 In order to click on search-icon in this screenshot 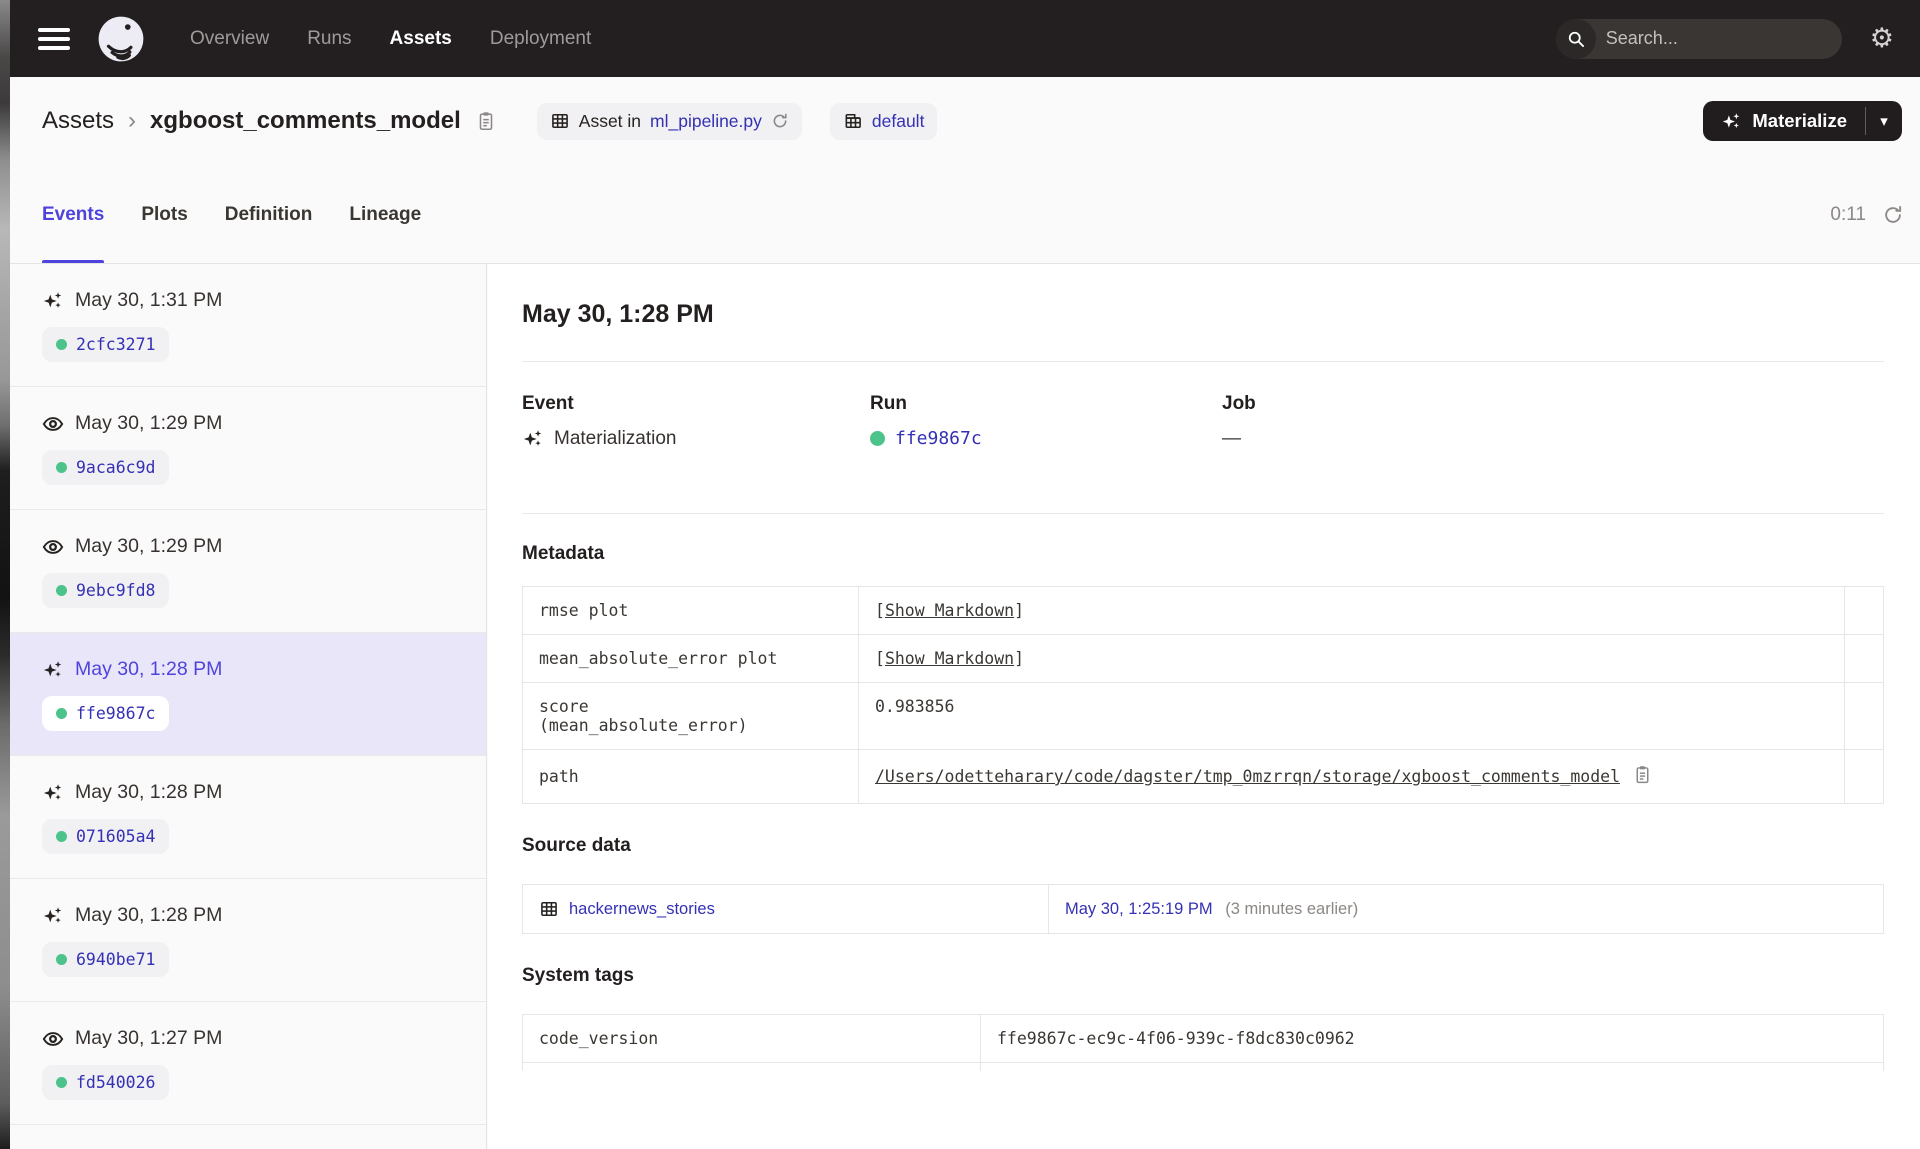, I will do `click(1575, 38)`.